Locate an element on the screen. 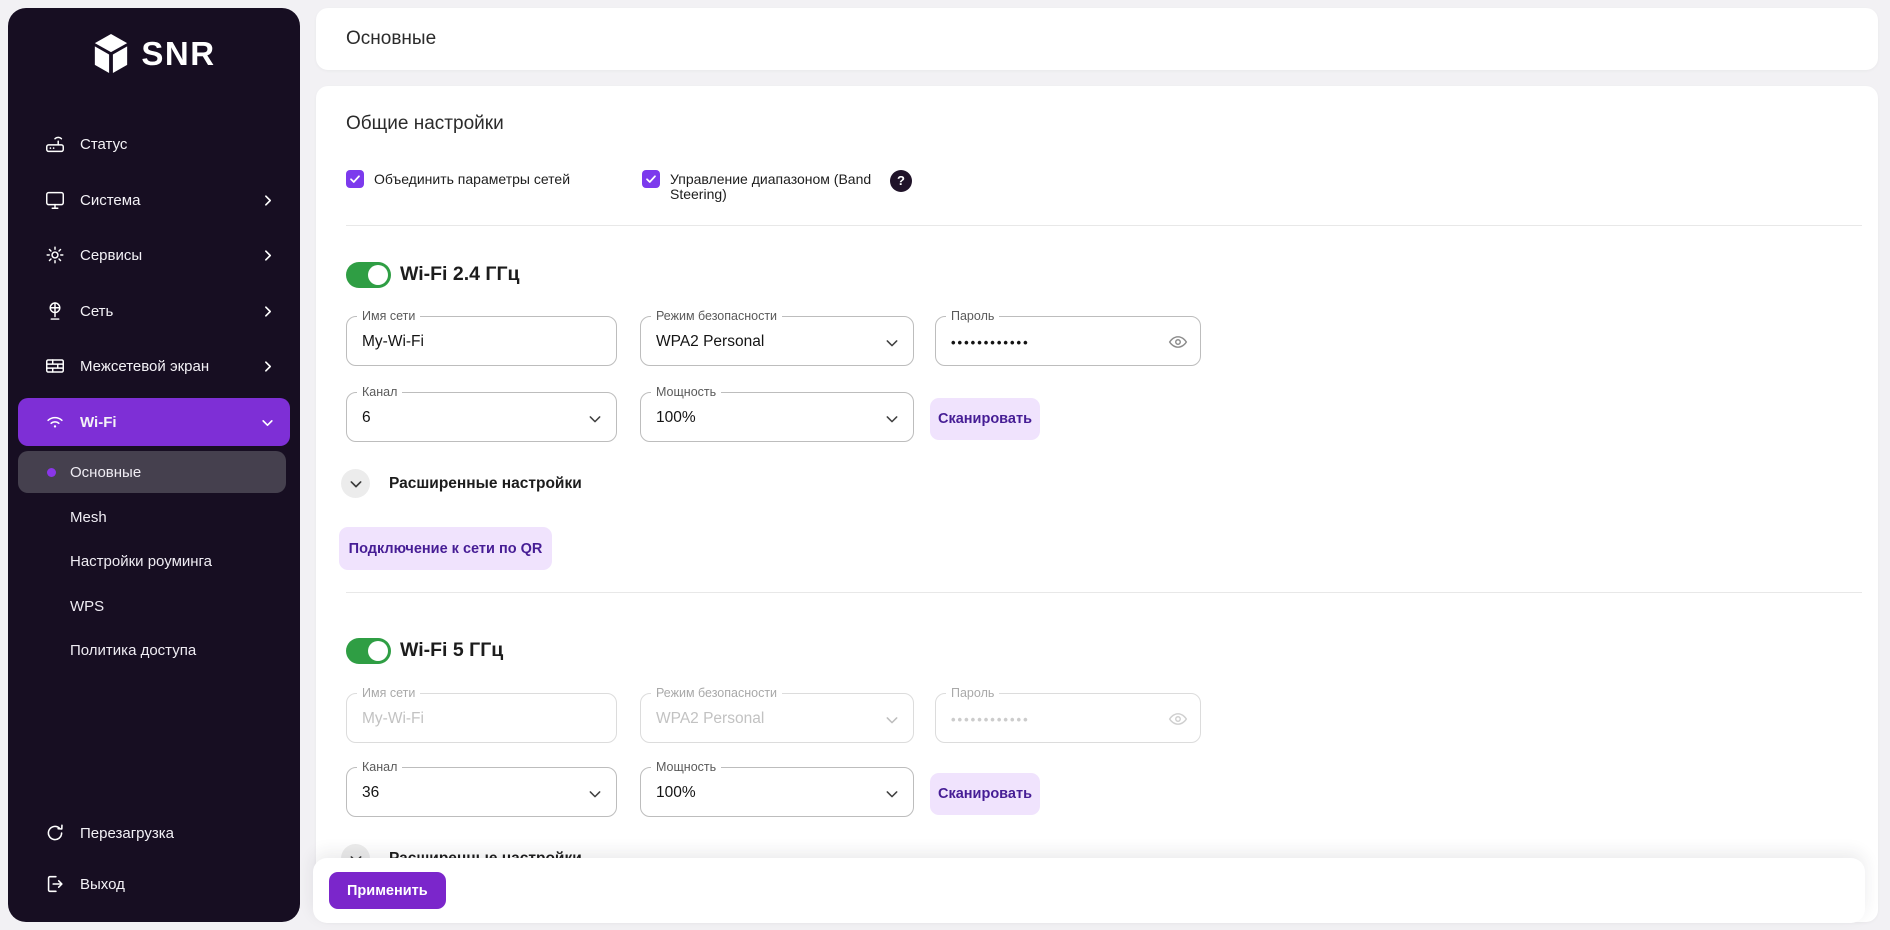 The image size is (1890, 930). wifi24-channel-select: Канал 6 is located at coordinates (481, 413).